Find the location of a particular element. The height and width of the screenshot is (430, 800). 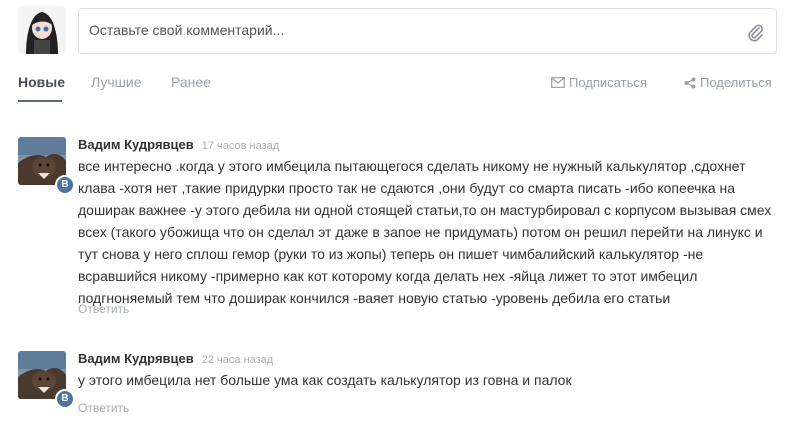

timestamp: 17 часов назад is located at coordinates (240, 146).